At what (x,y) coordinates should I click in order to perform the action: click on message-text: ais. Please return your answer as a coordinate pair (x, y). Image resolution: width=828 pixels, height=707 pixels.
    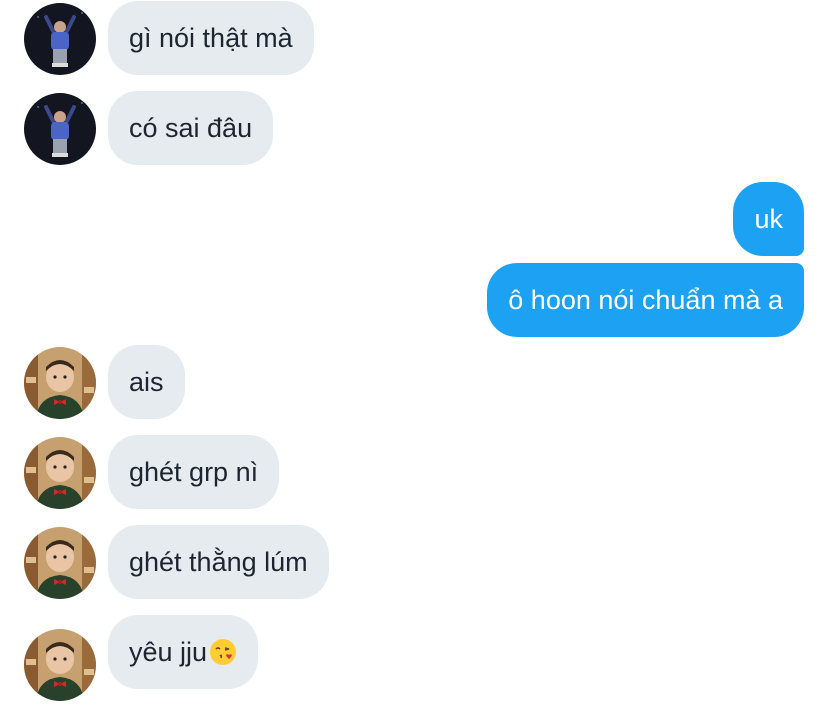
    Looking at the image, I should click on (146, 382).